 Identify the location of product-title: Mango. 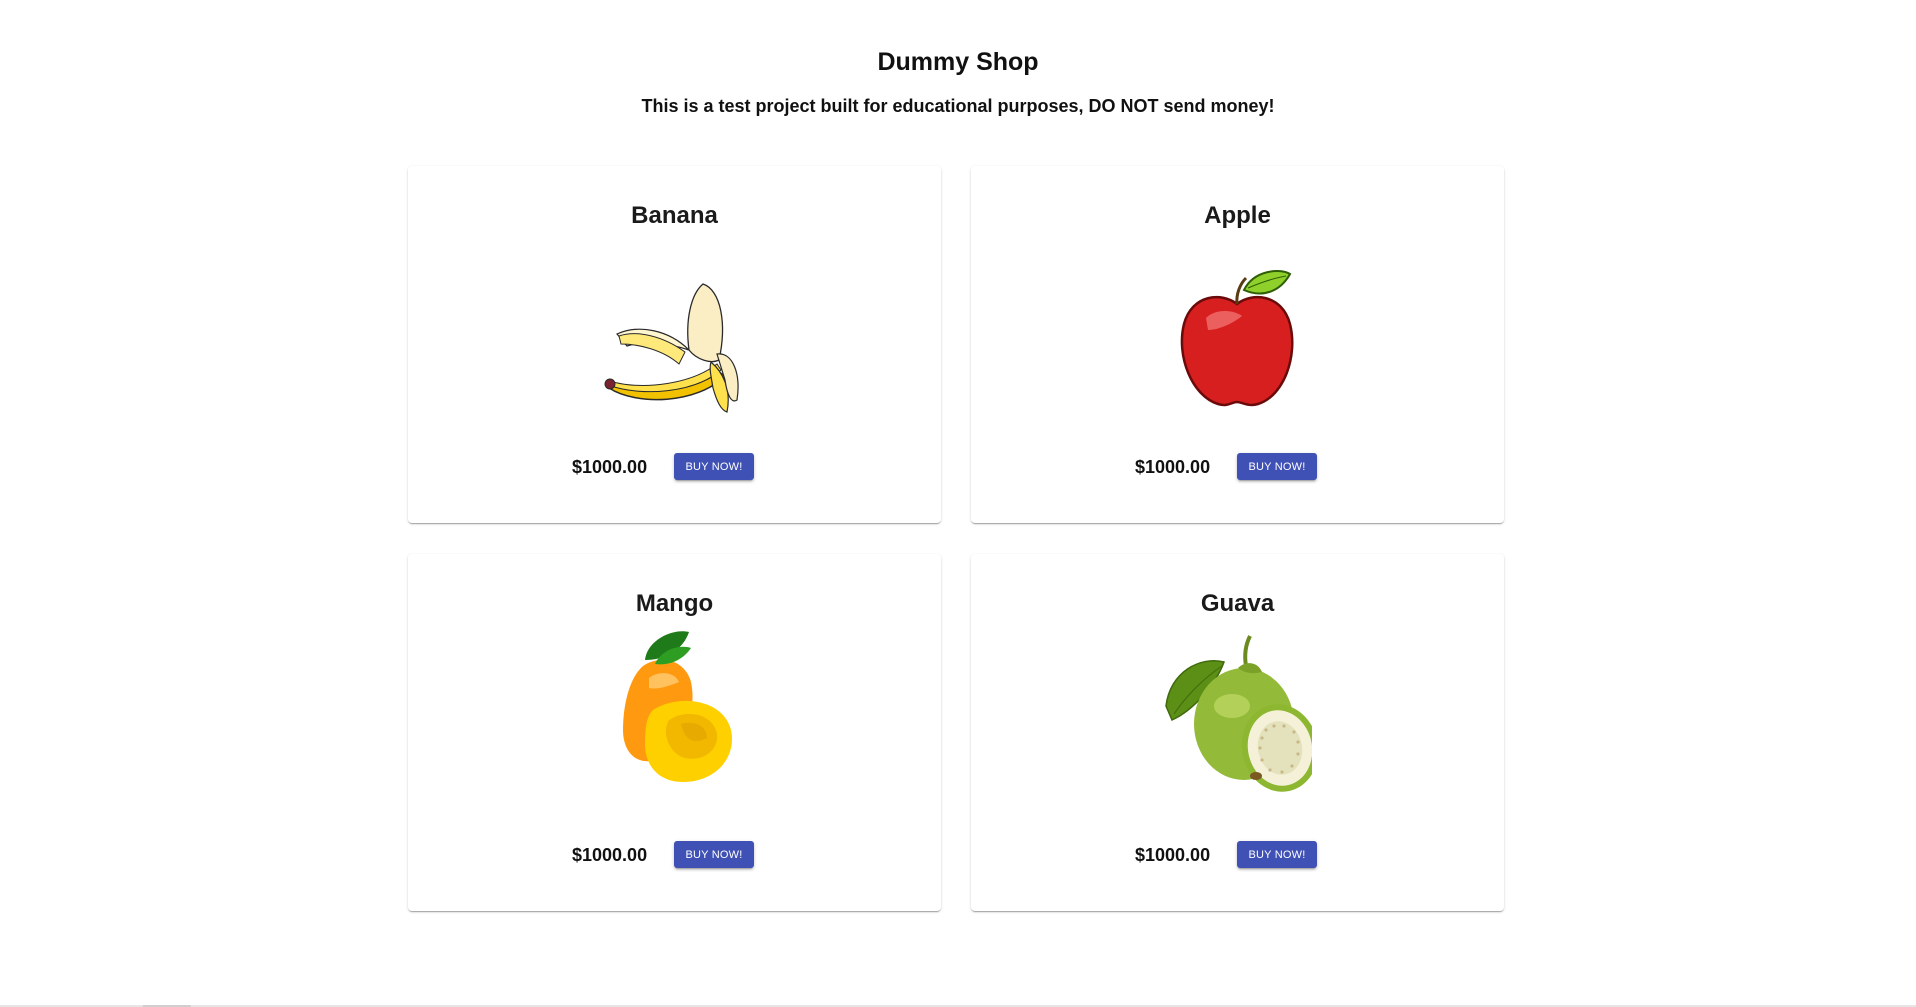
(674, 603).